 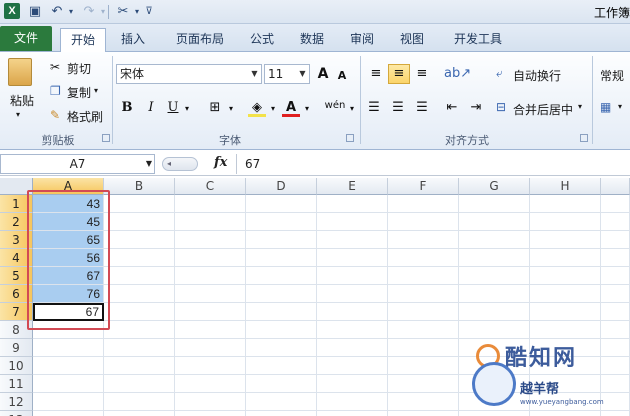 What do you see at coordinates (151, 108) in the screenshot?
I see `italic-button: I` at bounding box center [151, 108].